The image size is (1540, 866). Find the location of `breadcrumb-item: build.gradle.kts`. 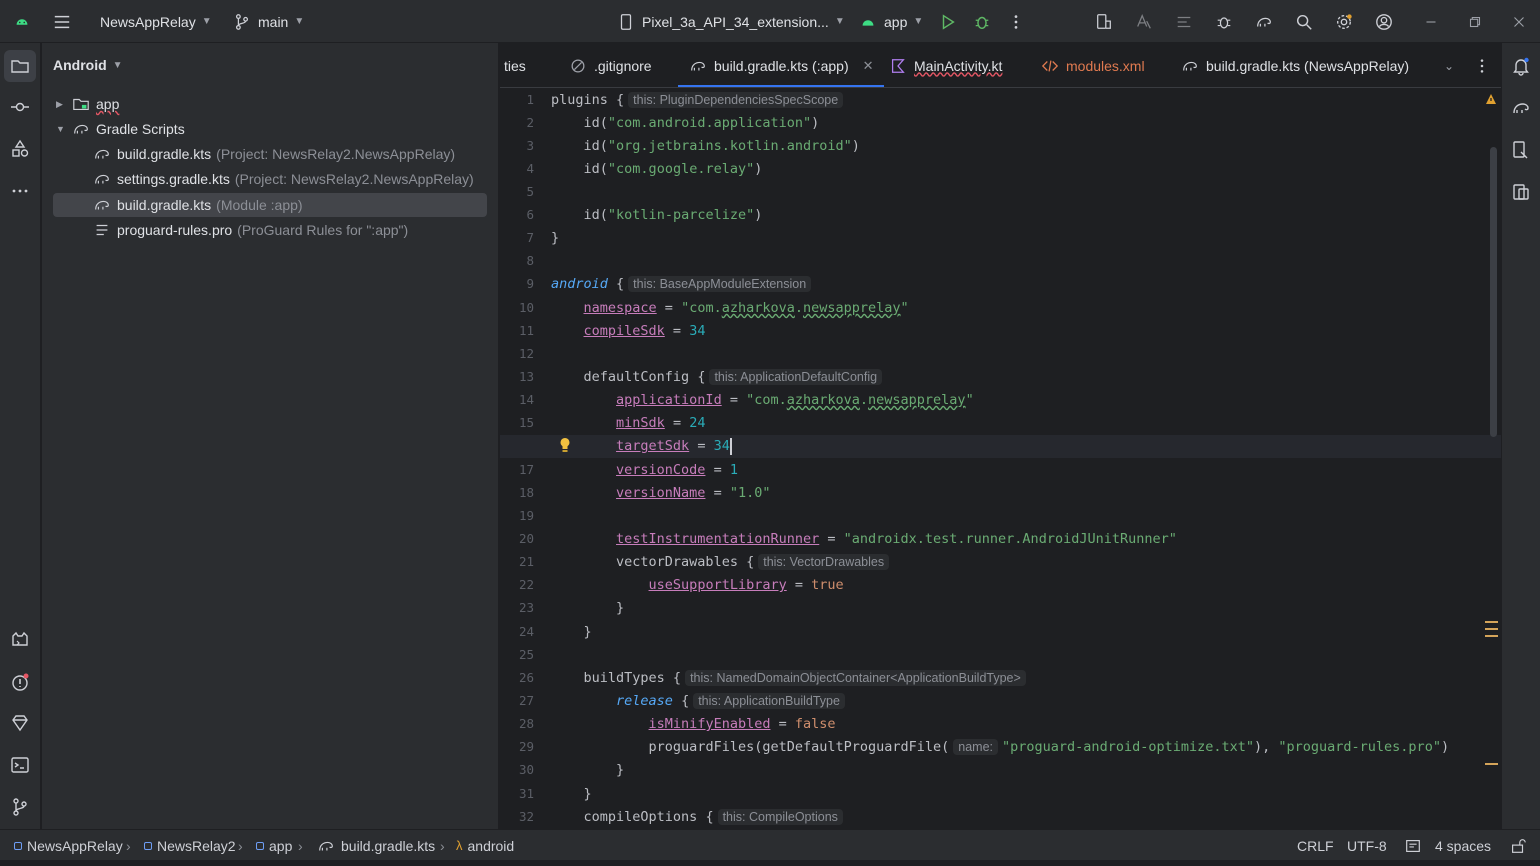

breadcrumb-item: build.gradle.kts is located at coordinates (375, 845).